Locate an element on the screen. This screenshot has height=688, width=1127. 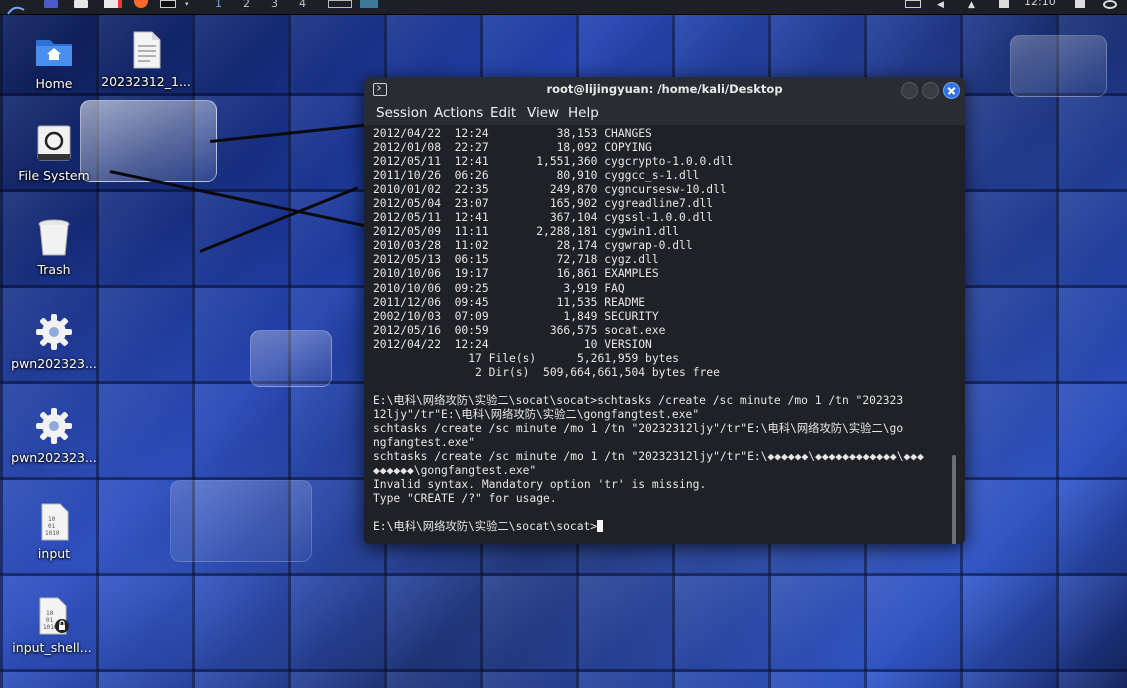
menu-edit: Edit is located at coordinates (503, 113).